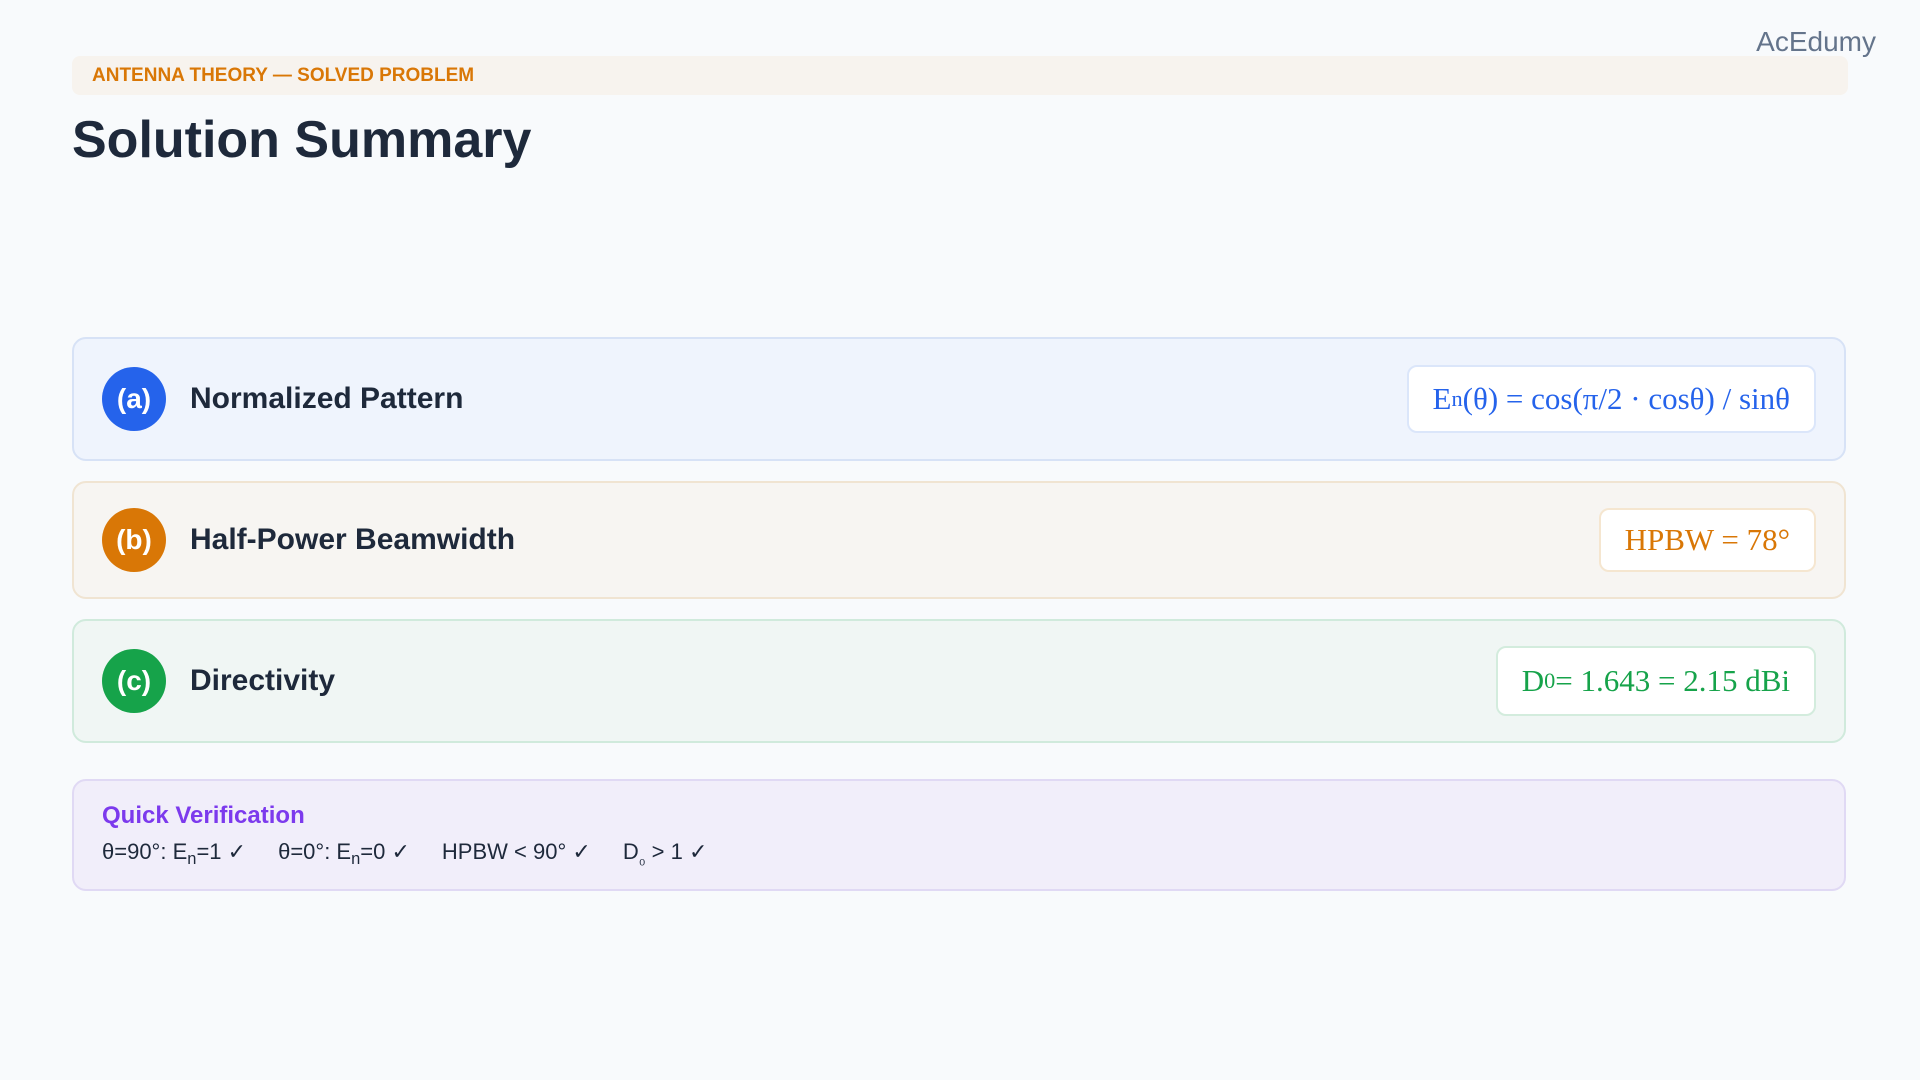  What do you see at coordinates (959, 681) in the screenshot?
I see `result-card-directivity: (c) Directivity D0 = 1.643 = 2.15 dBi` at bounding box center [959, 681].